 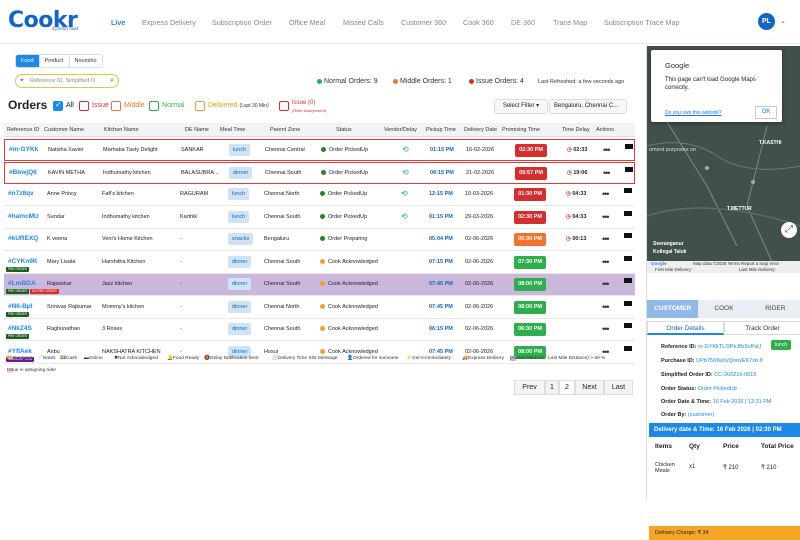 What do you see at coordinates (54, 61) in the screenshot?
I see `tab-product: Product` at bounding box center [54, 61].